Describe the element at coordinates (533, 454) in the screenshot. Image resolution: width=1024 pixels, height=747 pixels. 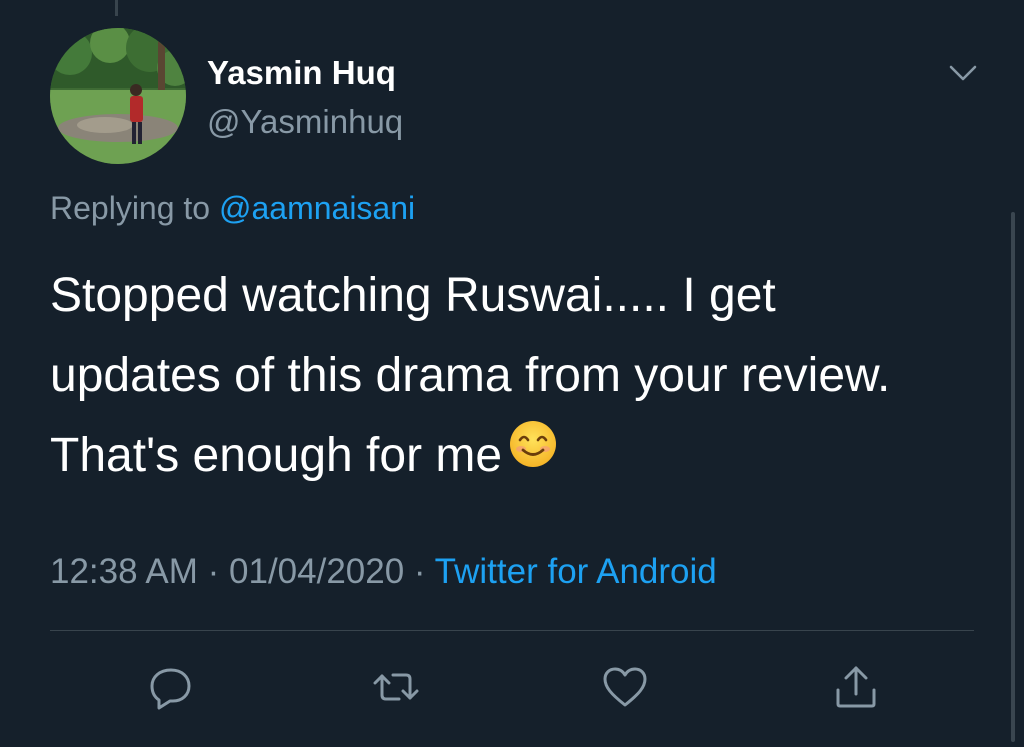
I see `smiling-face-emoji-icon` at that location.